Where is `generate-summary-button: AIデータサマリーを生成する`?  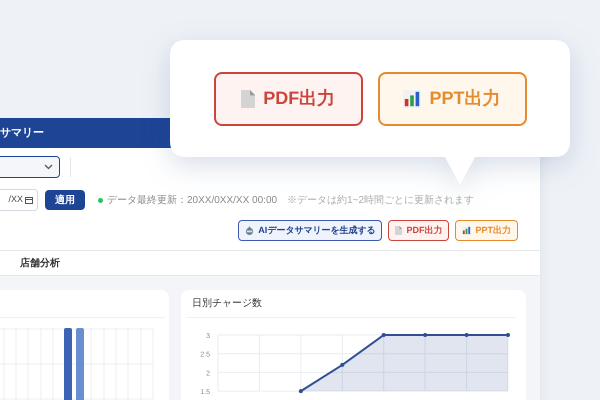
generate-summary-button: AIデータサマリーを生成する is located at coordinates (310, 230).